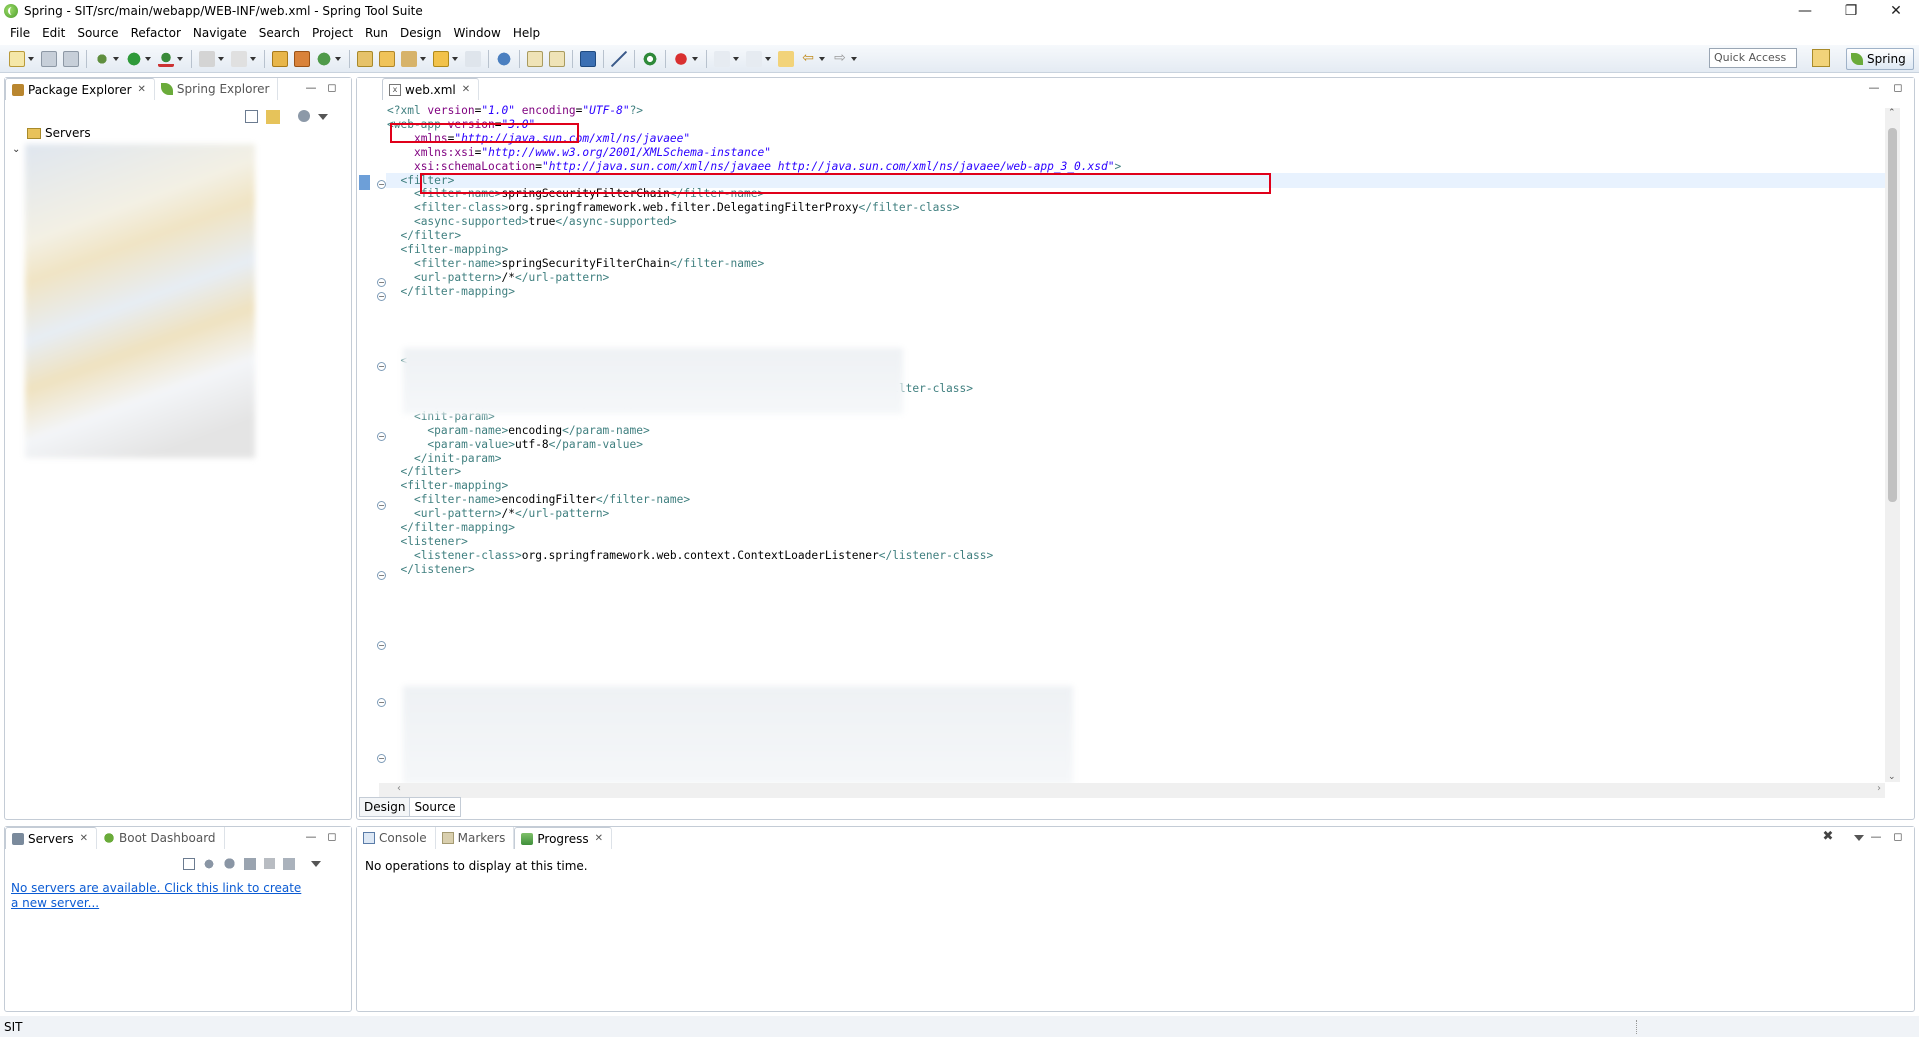  I want to click on open-perspective-icon, so click(1821, 58).